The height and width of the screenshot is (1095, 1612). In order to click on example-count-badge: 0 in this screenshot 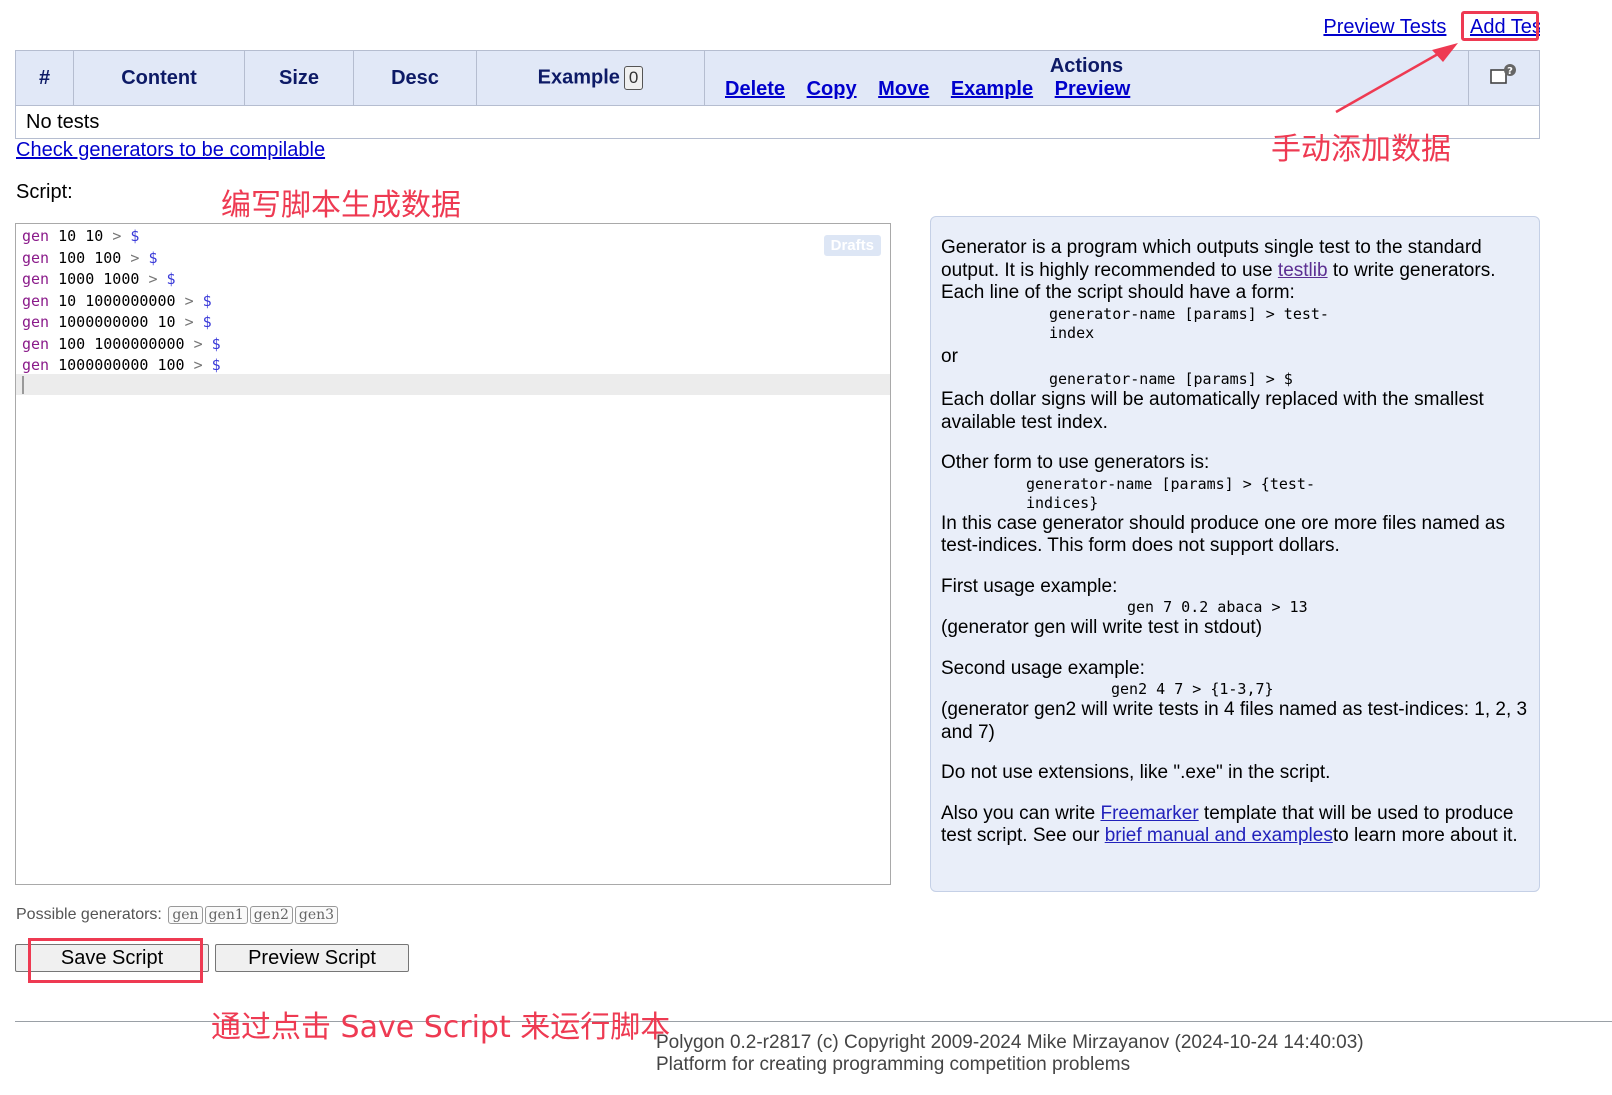, I will do `click(633, 78)`.